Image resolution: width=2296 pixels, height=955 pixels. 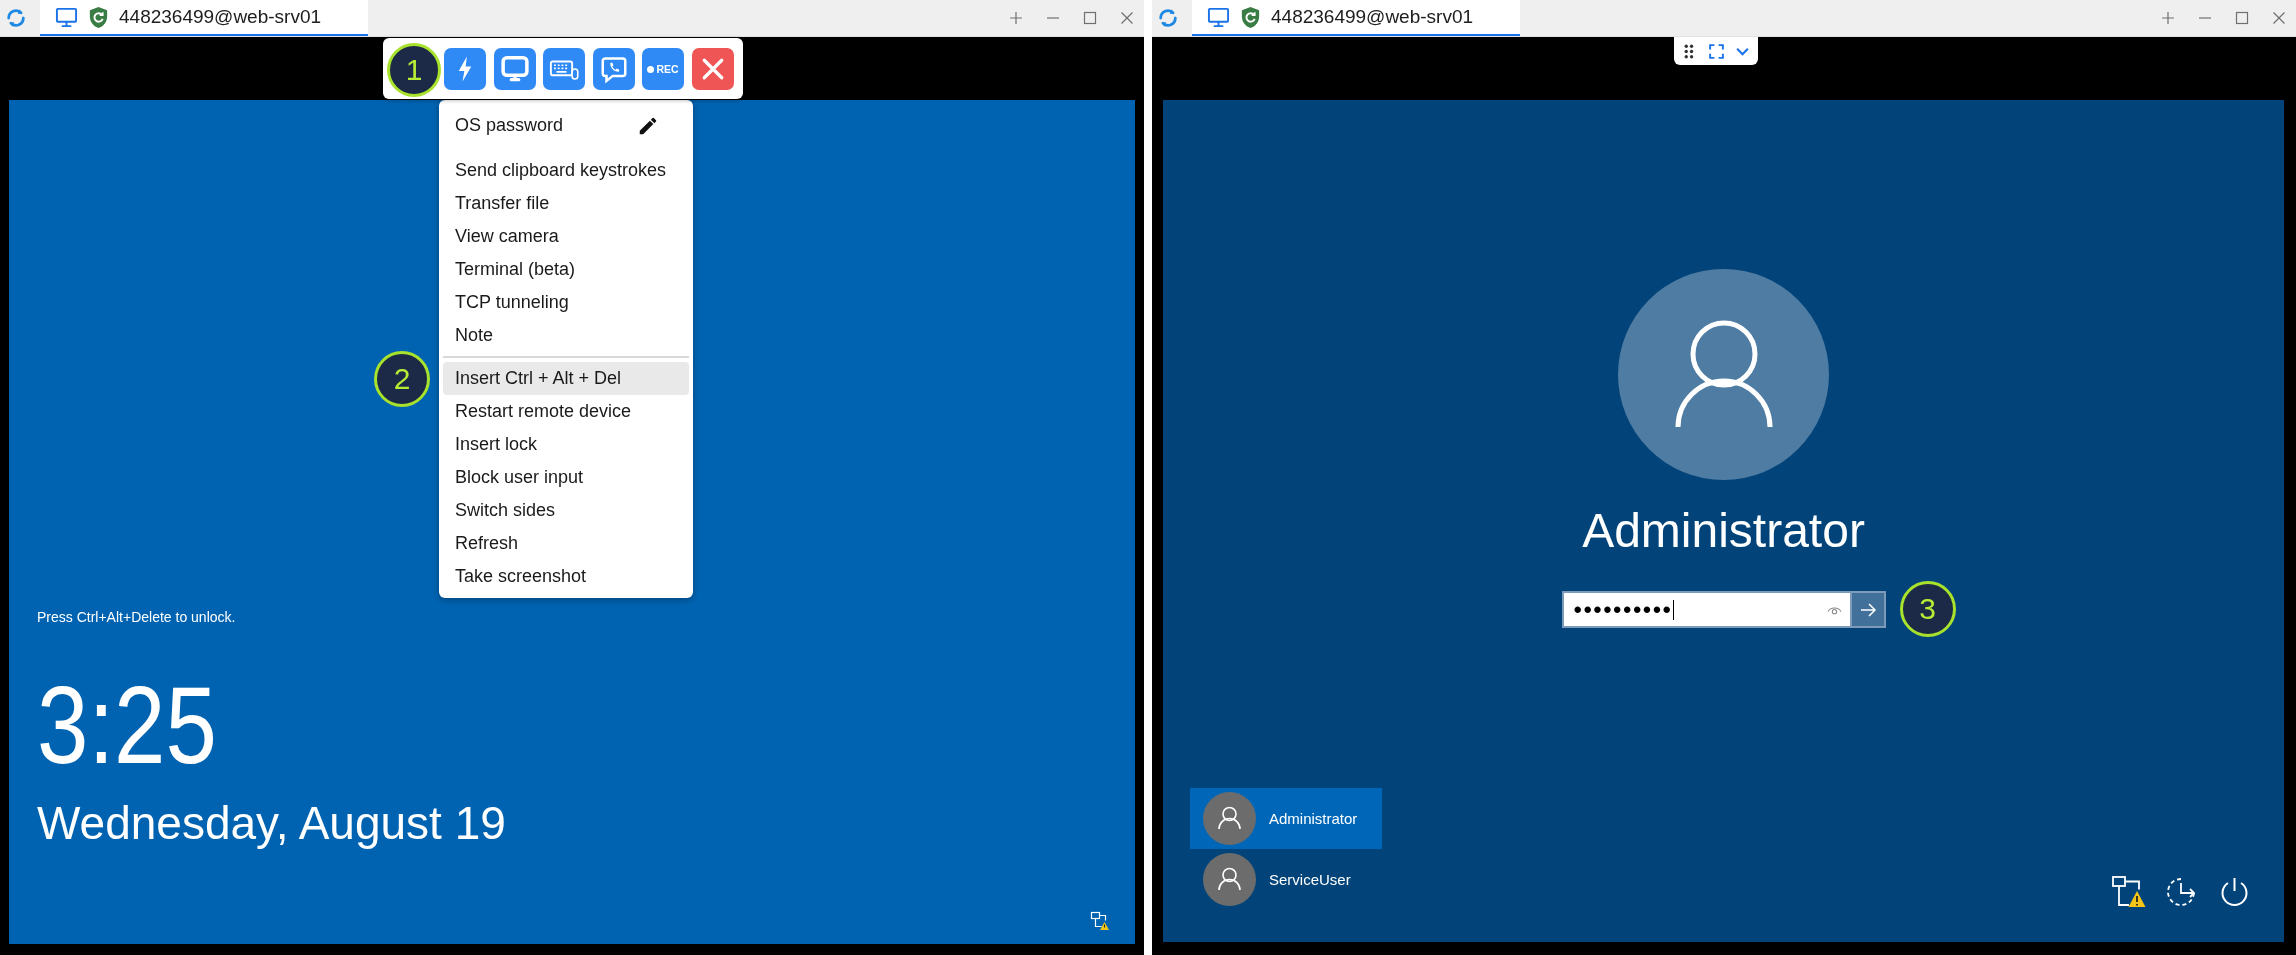 I want to click on clock-time: 3:25, so click(x=127, y=725).